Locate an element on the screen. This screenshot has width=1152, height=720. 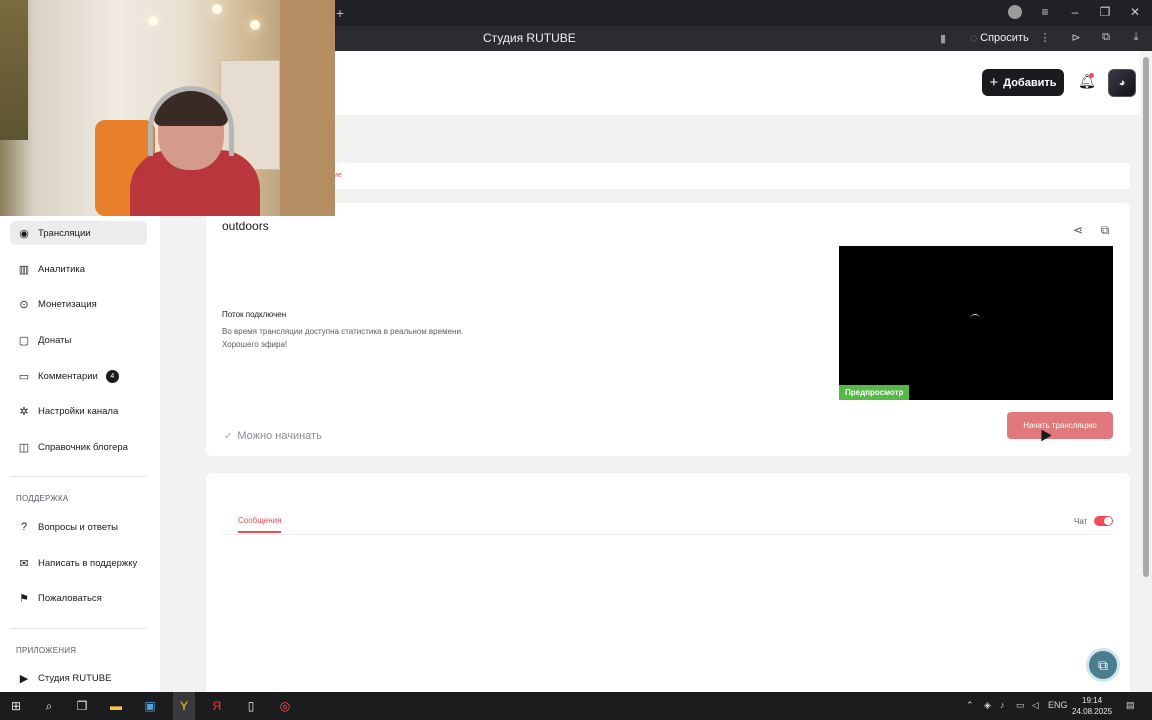
support-section-title: ПОДДЕРЖКА is located at coordinates (42, 498).